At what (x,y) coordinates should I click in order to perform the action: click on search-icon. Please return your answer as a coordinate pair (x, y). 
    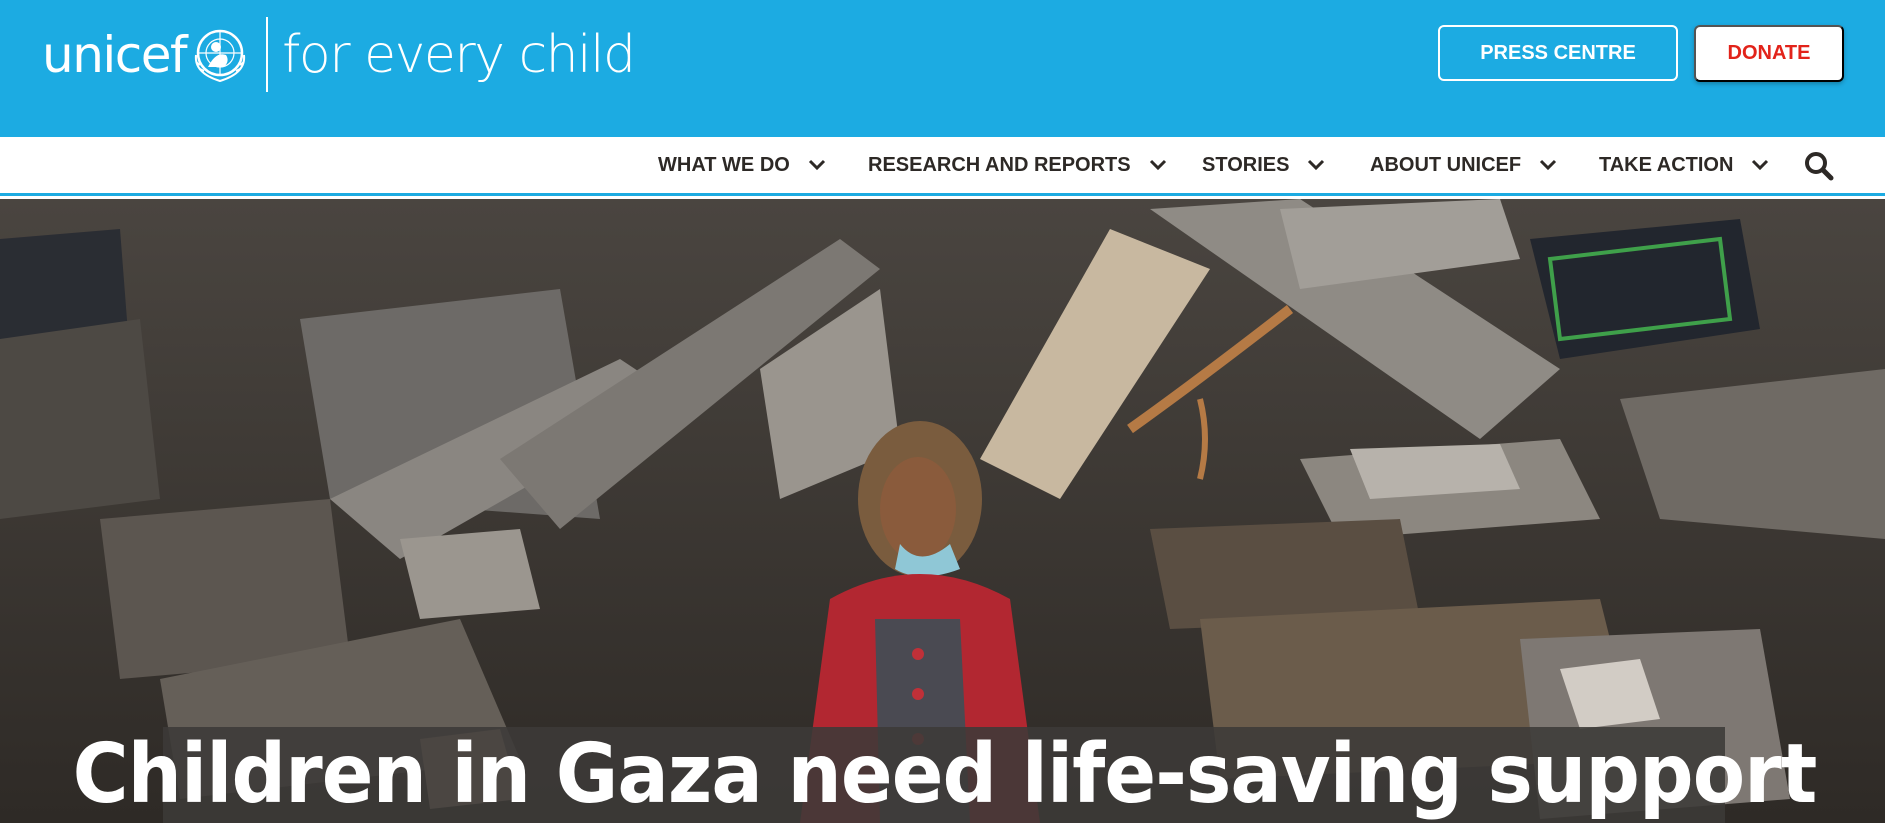
    Looking at the image, I should click on (1819, 166).